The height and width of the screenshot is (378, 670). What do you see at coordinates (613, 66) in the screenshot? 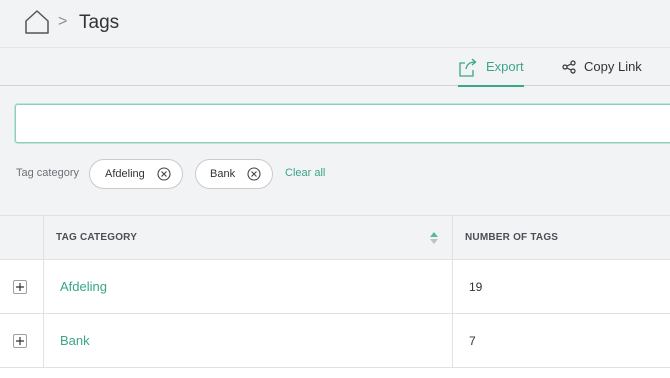
I see `copy-link-label: Copy Link` at bounding box center [613, 66].